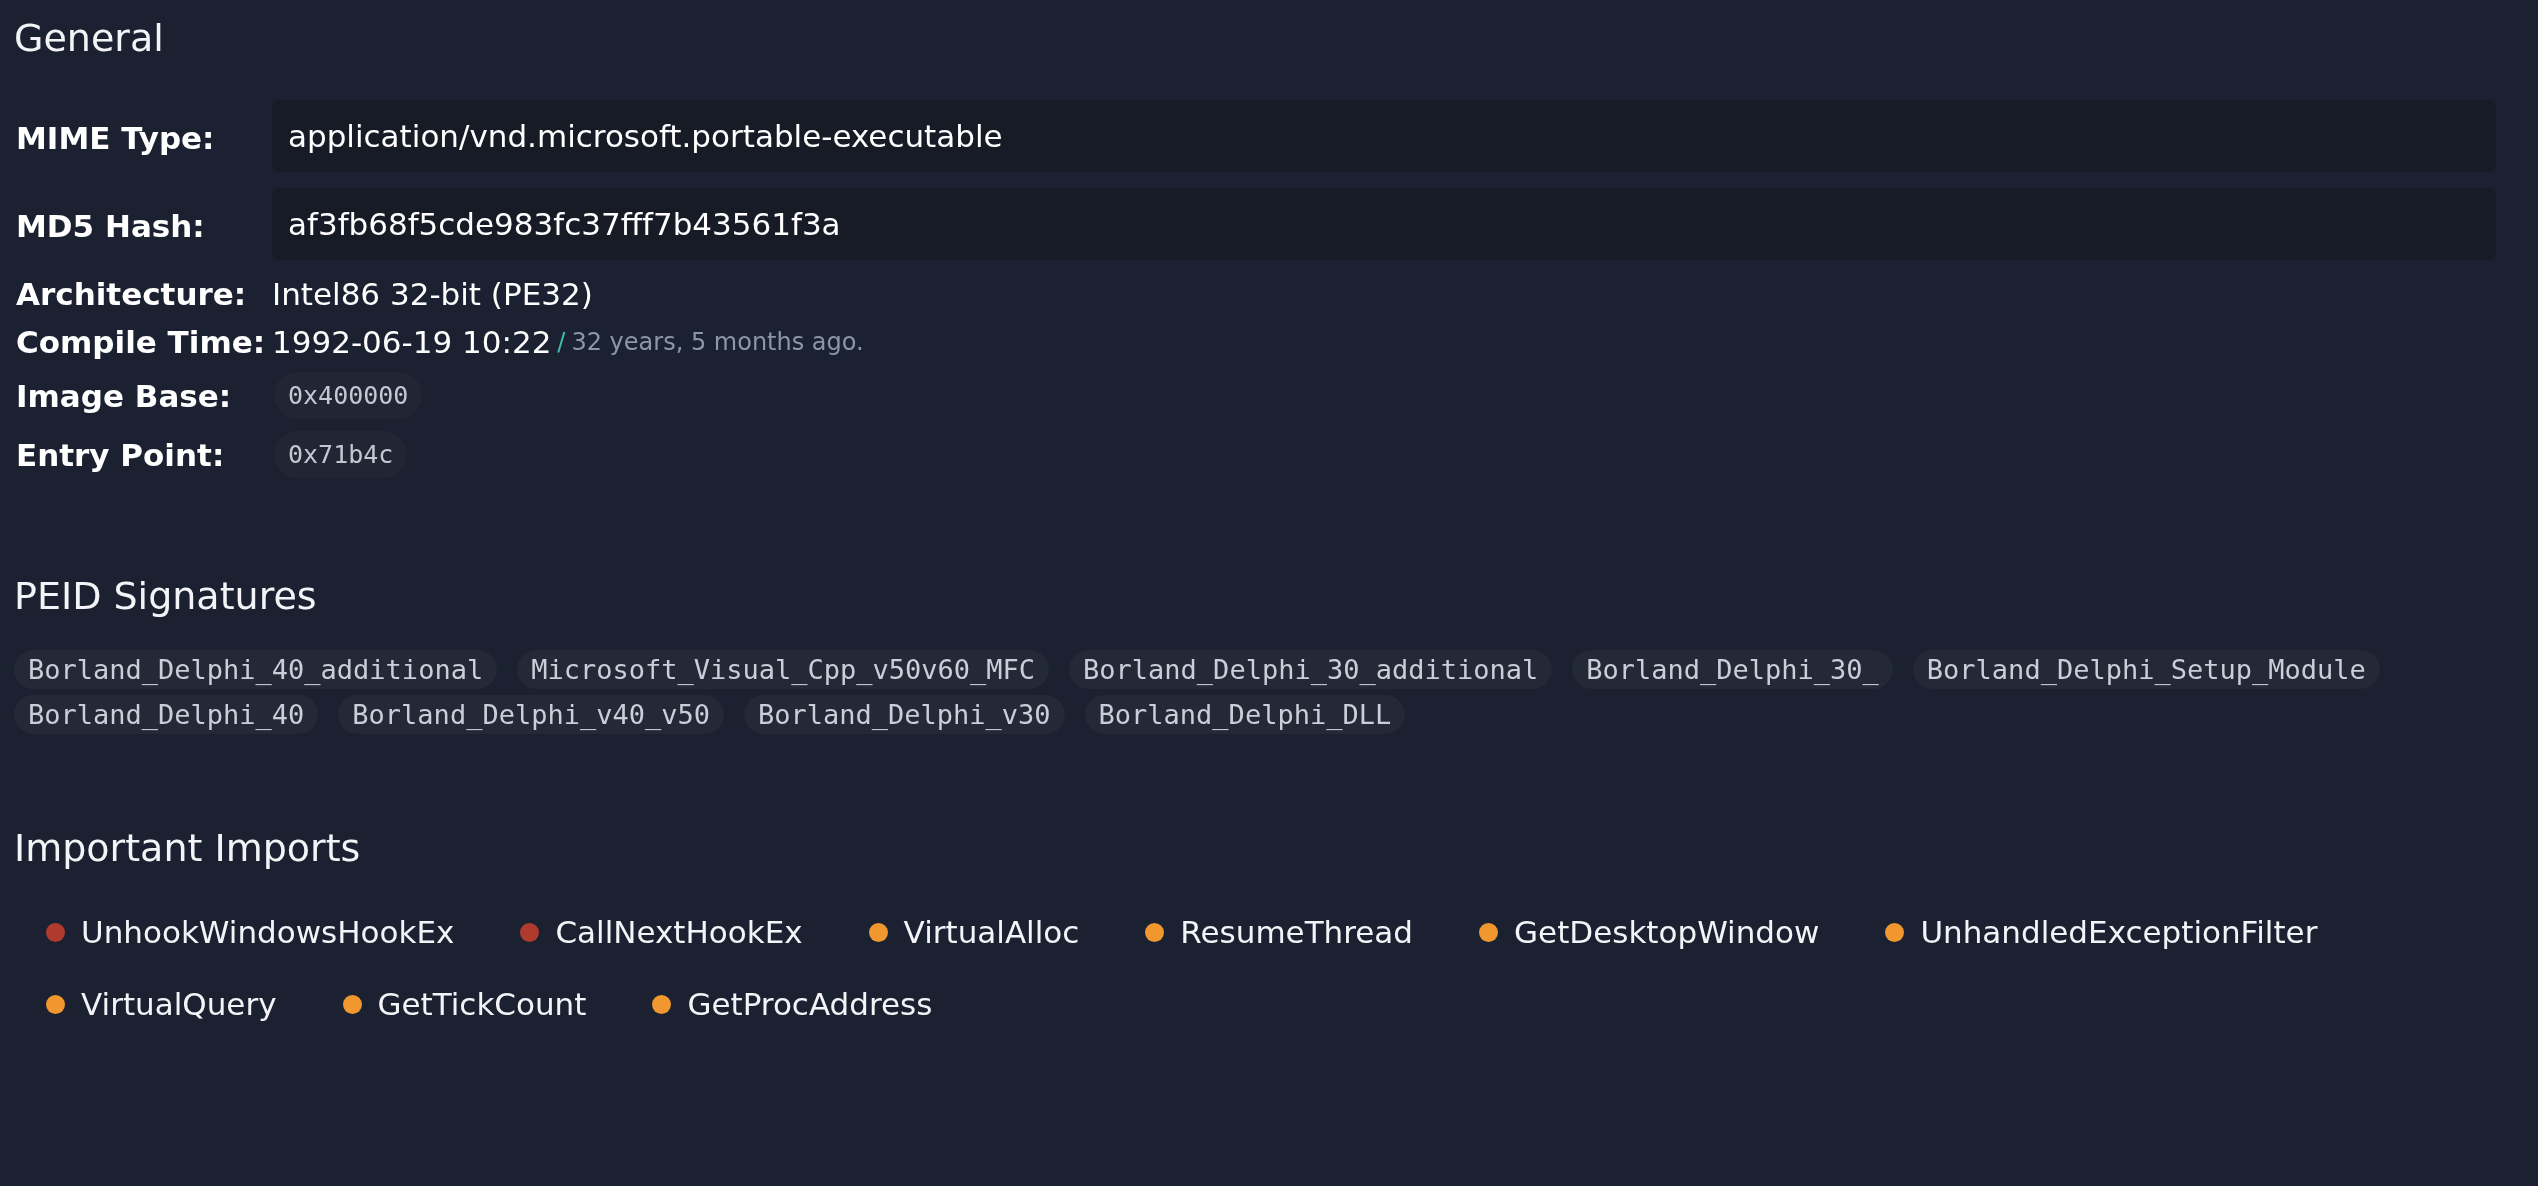 The image size is (2538, 1186). I want to click on relative-time: 32 years, 5 months ago., so click(717, 342).